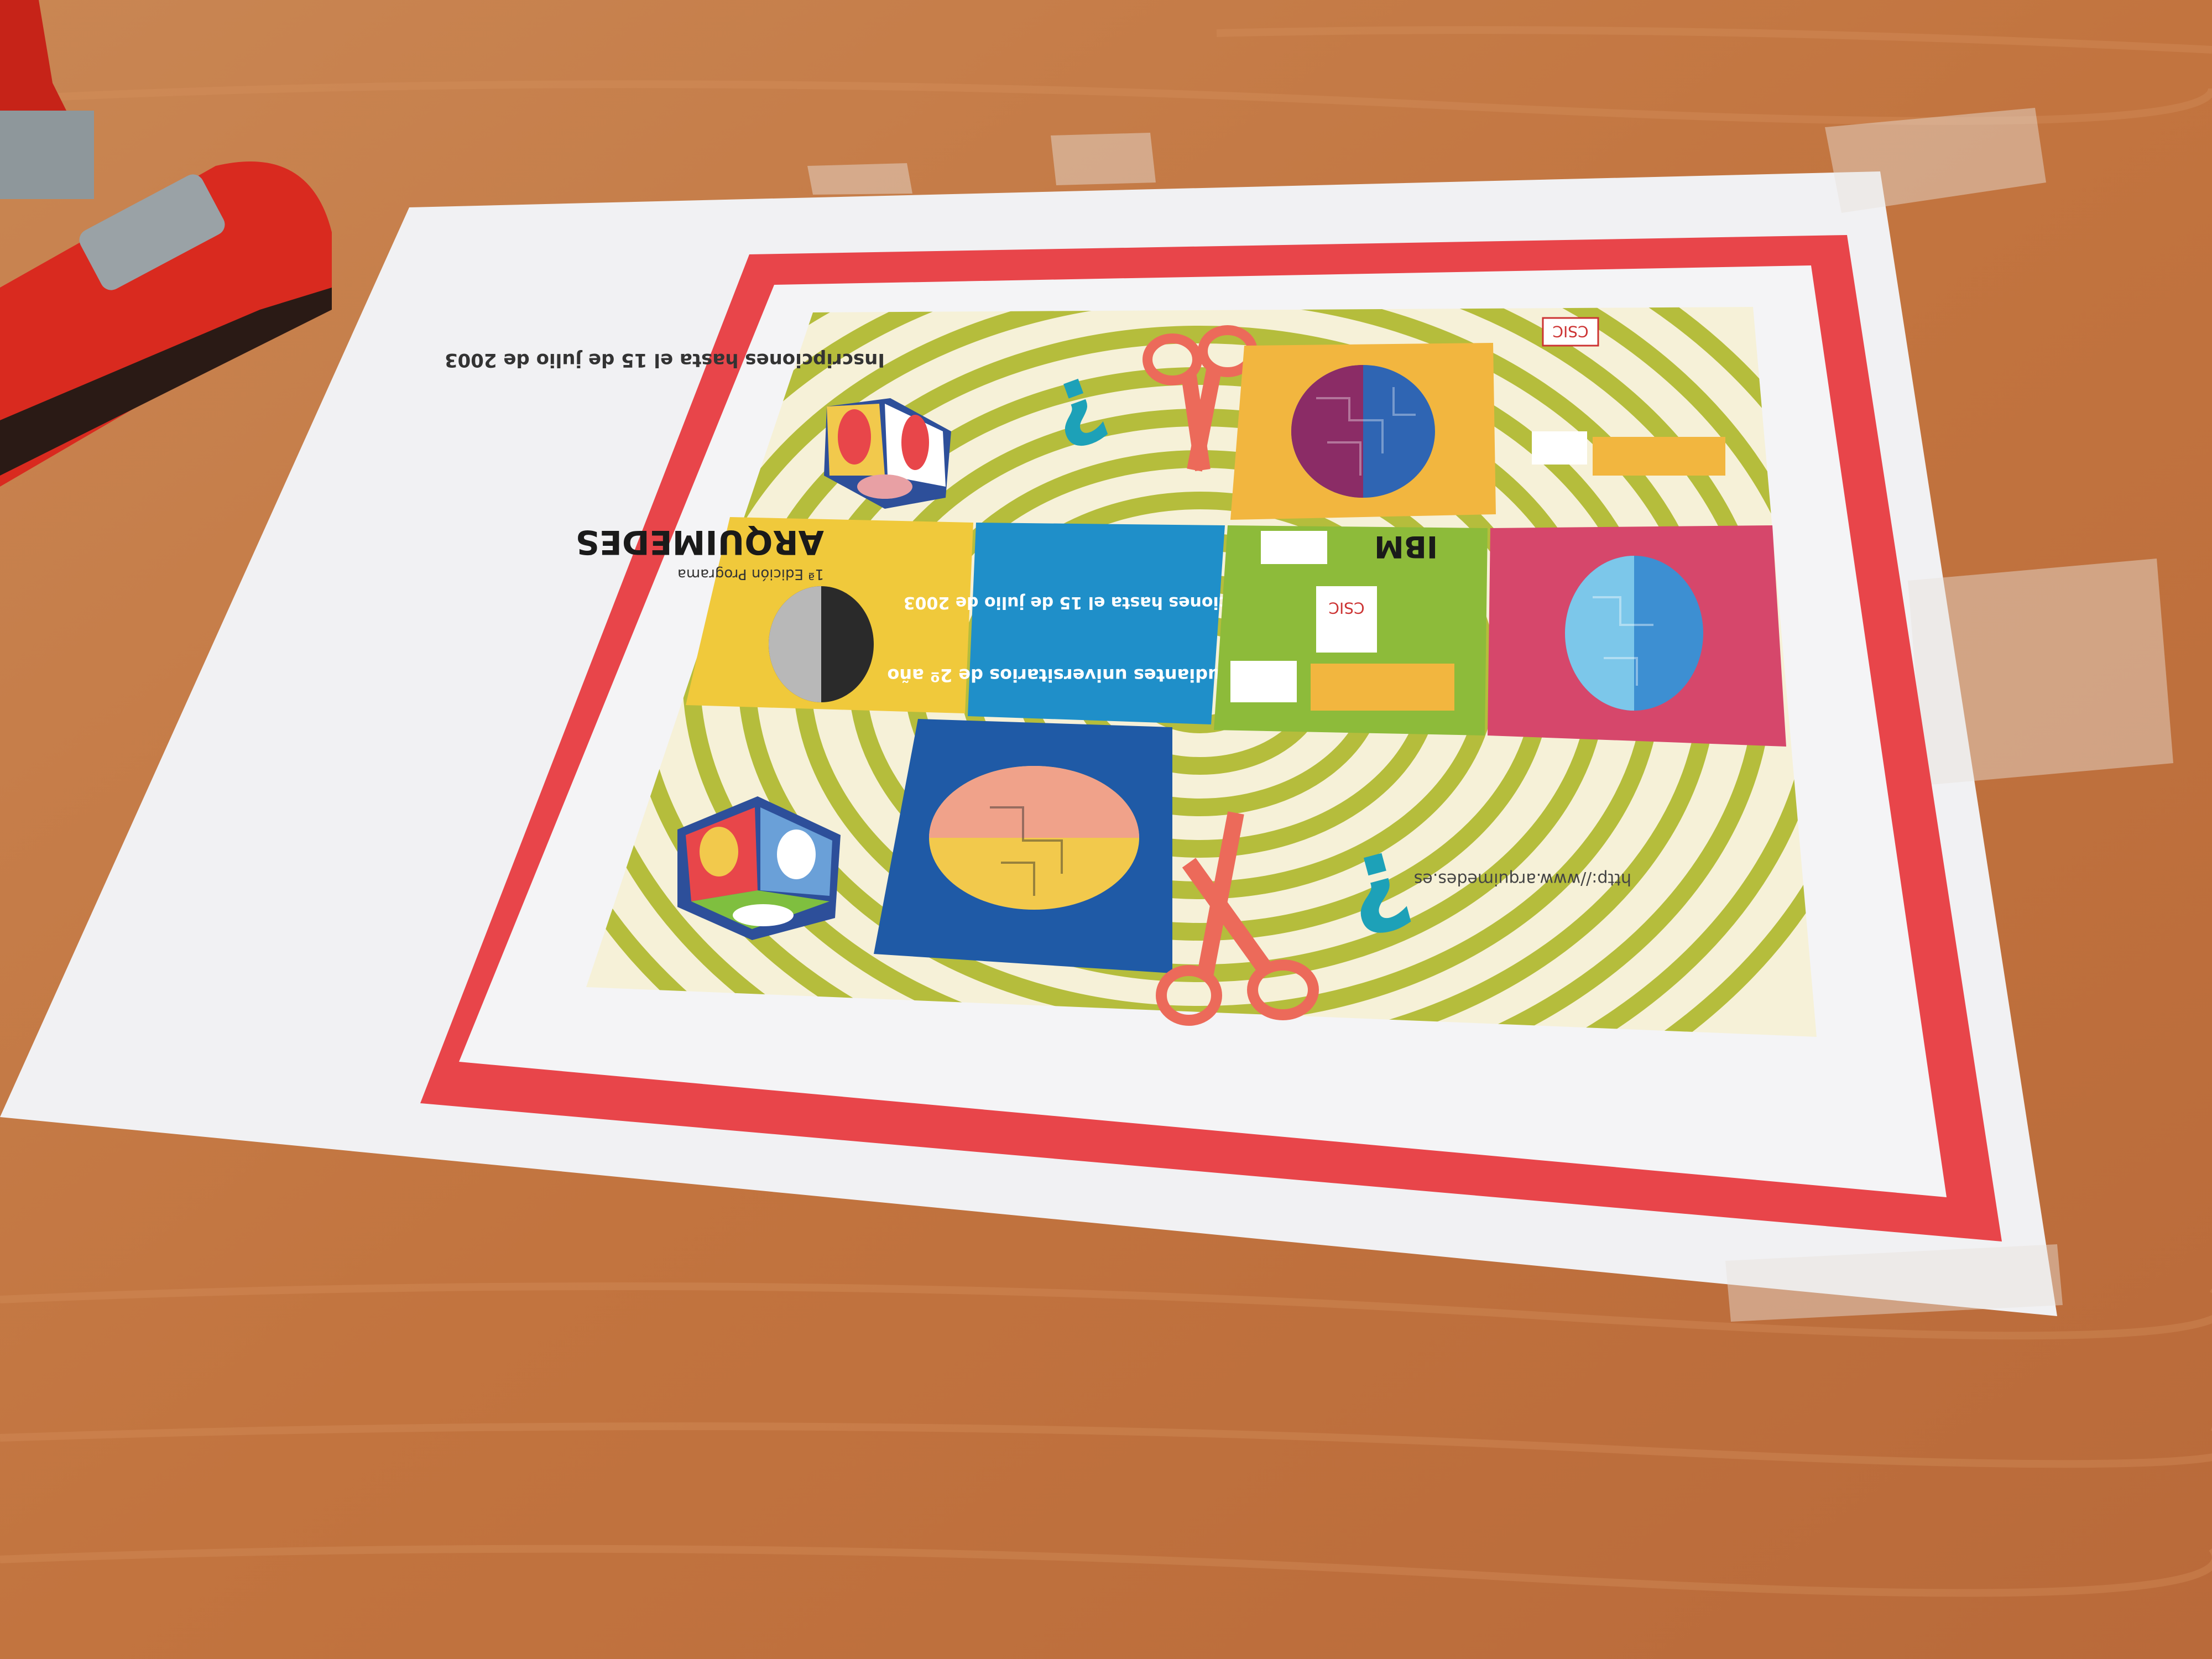  Describe the element at coordinates (700, 542) in the screenshot. I see `poster-title: ARQUIMEDES` at that location.